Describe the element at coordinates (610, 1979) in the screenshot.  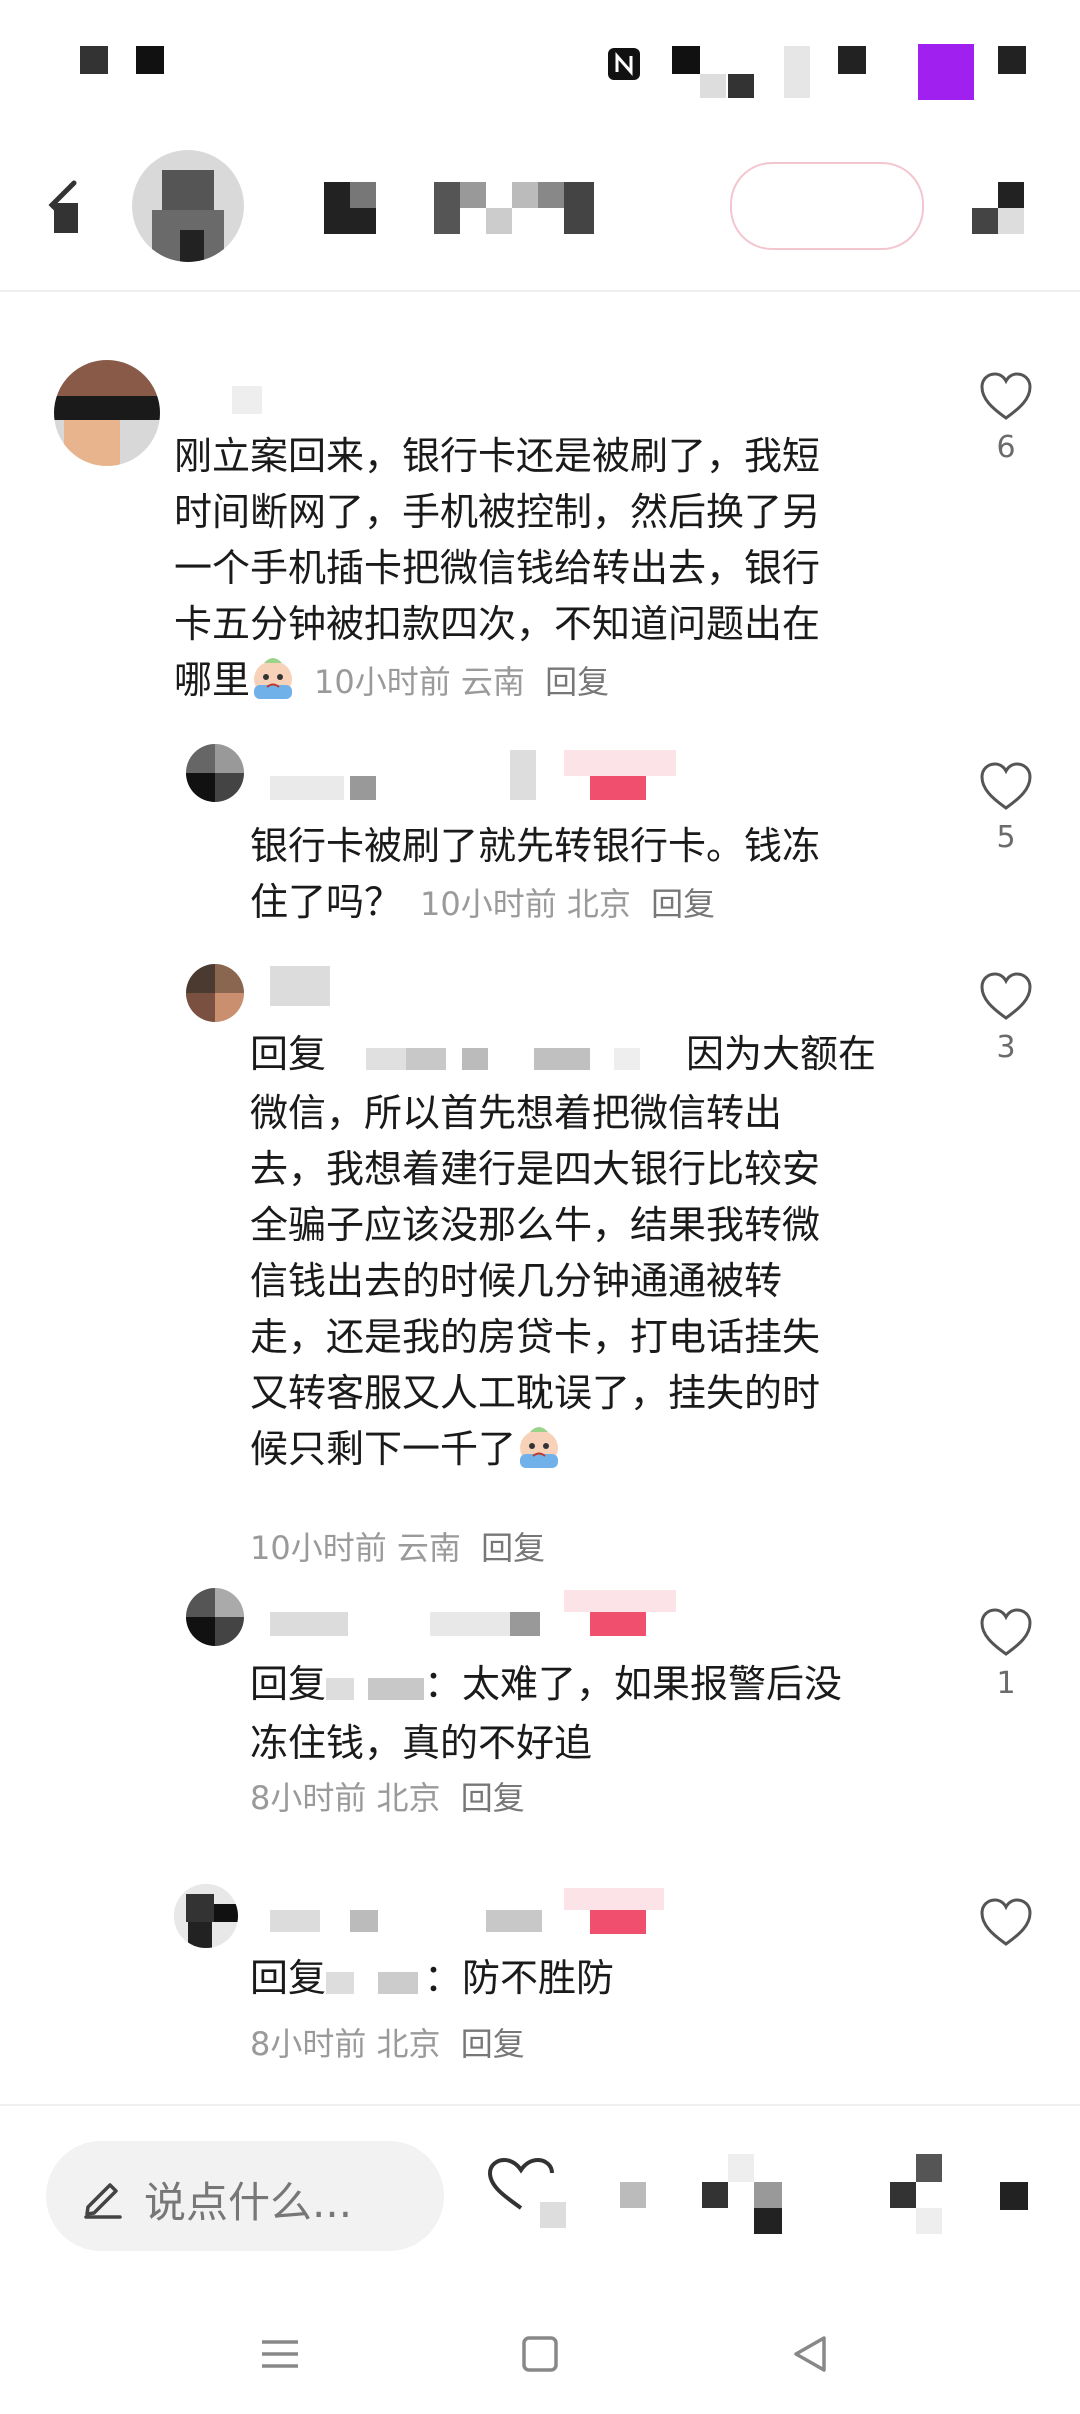
I see `comment-text: 回复 ：防不胜防` at that location.